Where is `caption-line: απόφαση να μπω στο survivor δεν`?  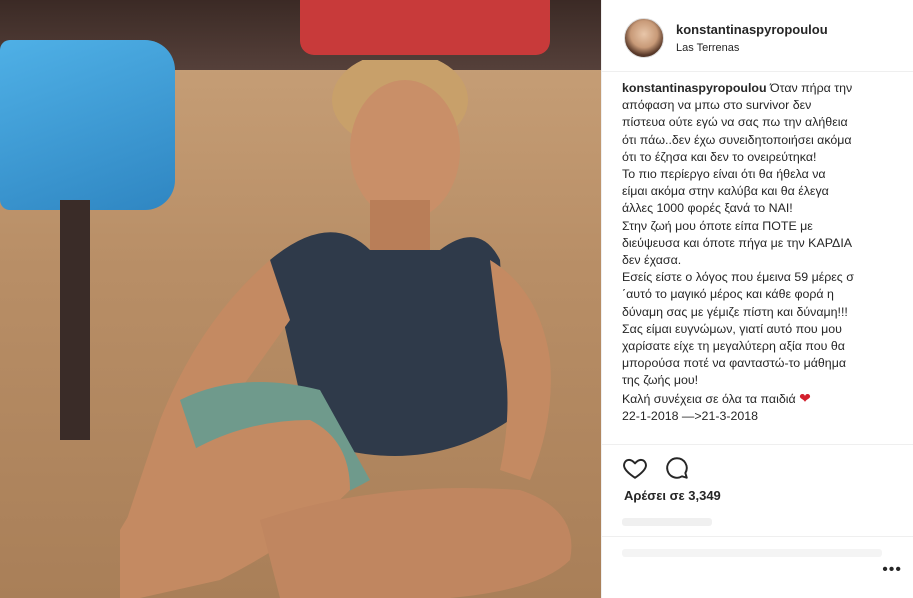
caption-line: απόφαση να μπω στο survivor δεν is located at coordinates (717, 105).